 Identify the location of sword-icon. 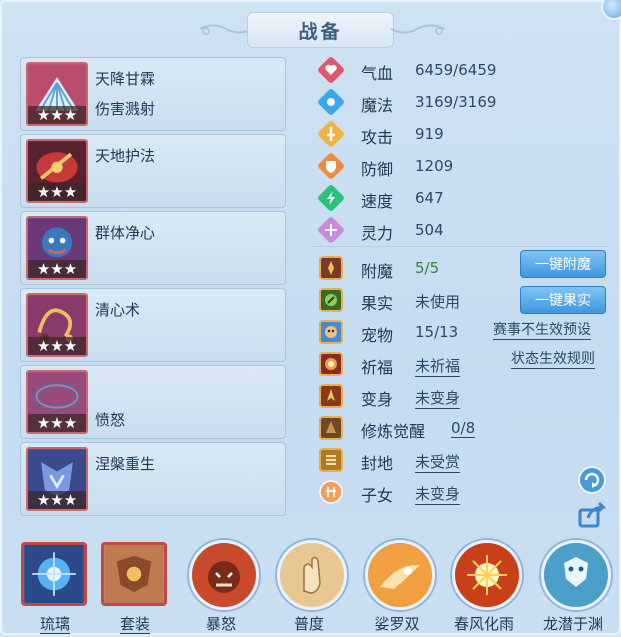
(331, 134).